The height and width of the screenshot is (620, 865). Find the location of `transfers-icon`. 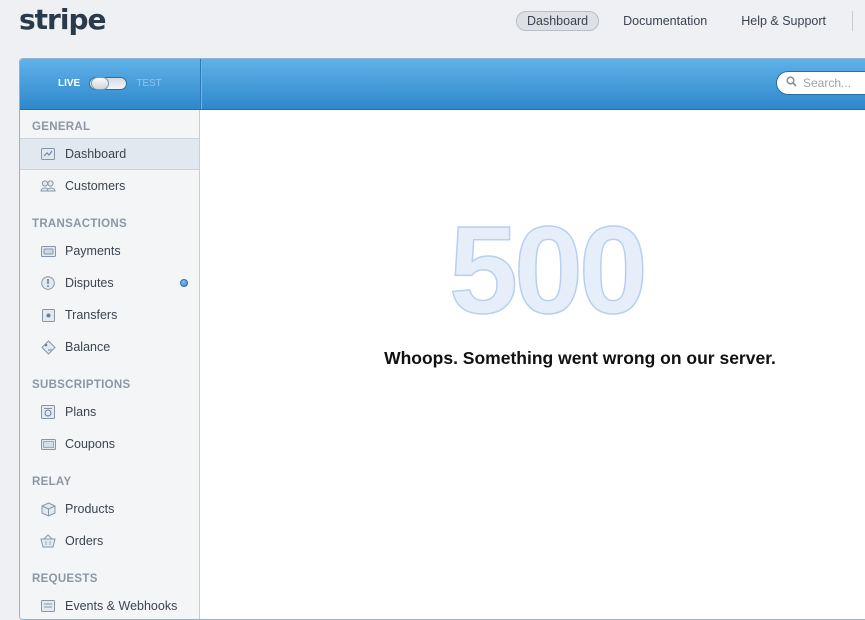

transfers-icon is located at coordinates (48, 315).